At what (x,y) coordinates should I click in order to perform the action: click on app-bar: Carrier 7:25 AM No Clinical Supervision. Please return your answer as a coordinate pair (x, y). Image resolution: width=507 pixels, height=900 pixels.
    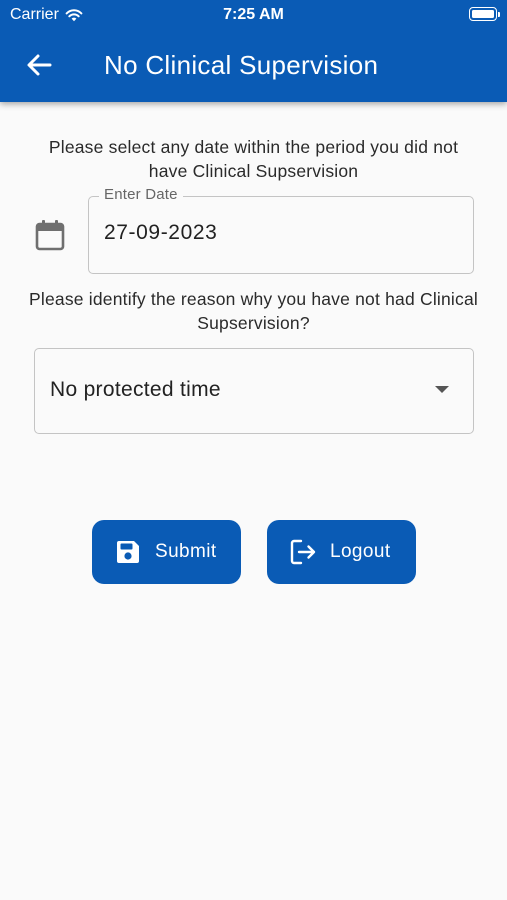
    Looking at the image, I should click on (253, 51).